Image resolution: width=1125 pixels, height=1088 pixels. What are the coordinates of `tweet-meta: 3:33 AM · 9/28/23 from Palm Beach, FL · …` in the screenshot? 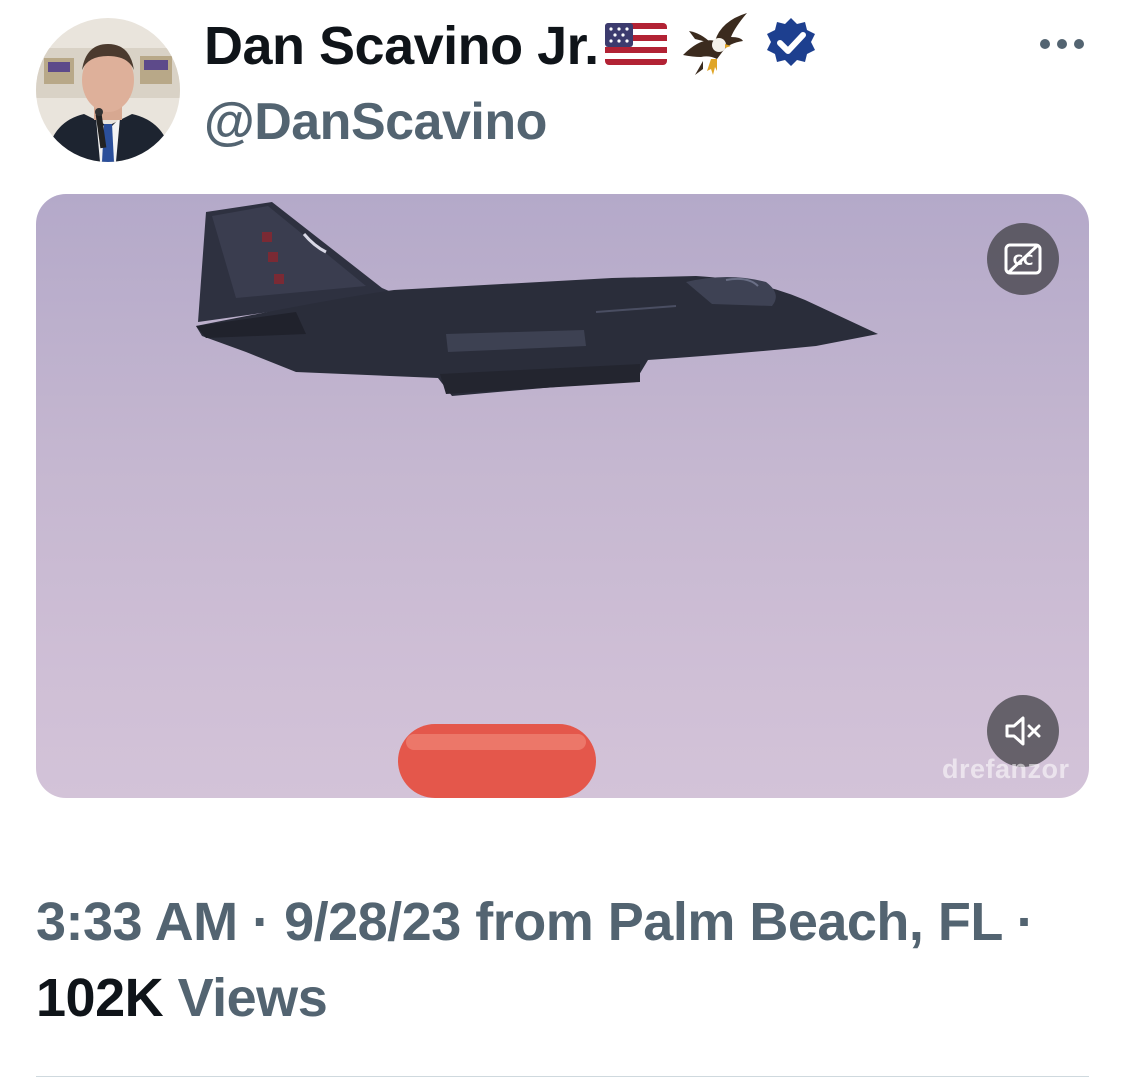 It's located at (566, 960).